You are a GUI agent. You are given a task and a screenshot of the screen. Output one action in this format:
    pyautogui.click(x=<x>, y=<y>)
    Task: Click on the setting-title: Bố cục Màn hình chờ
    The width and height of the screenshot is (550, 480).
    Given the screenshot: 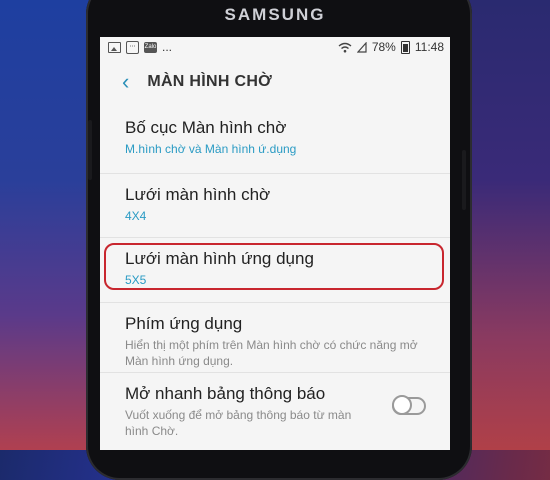 What is the action you would take?
    pyautogui.click(x=206, y=127)
    